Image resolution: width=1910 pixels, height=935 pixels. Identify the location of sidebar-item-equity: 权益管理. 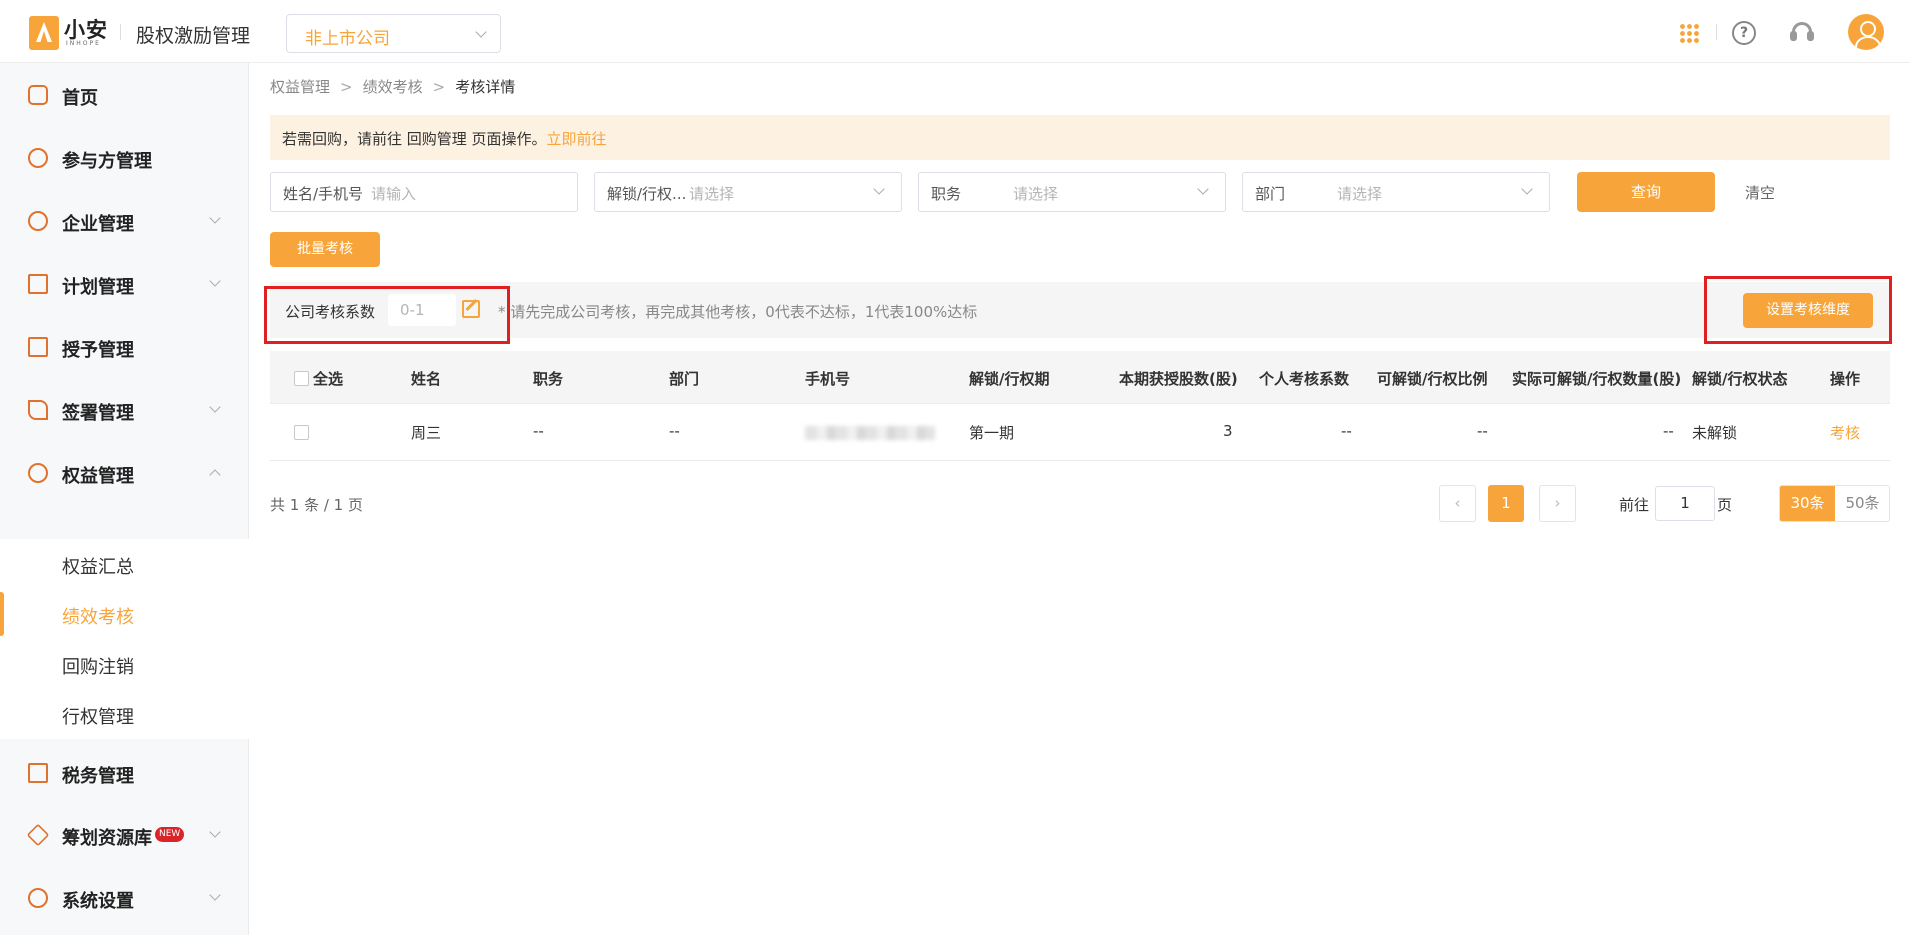
(124, 473).